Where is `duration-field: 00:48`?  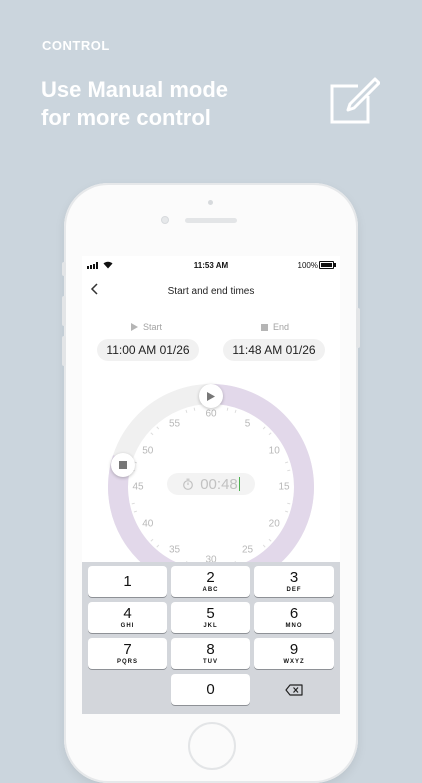 duration-field: 00:48 is located at coordinates (211, 484).